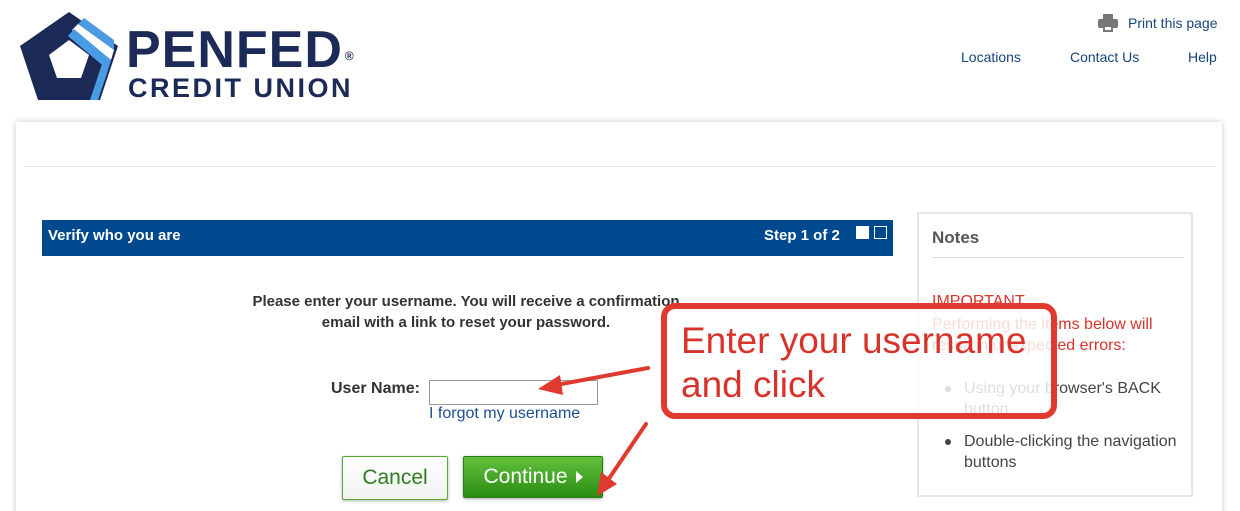  Describe the element at coordinates (1202, 57) in the screenshot. I see `nav-help-link: Help` at that location.